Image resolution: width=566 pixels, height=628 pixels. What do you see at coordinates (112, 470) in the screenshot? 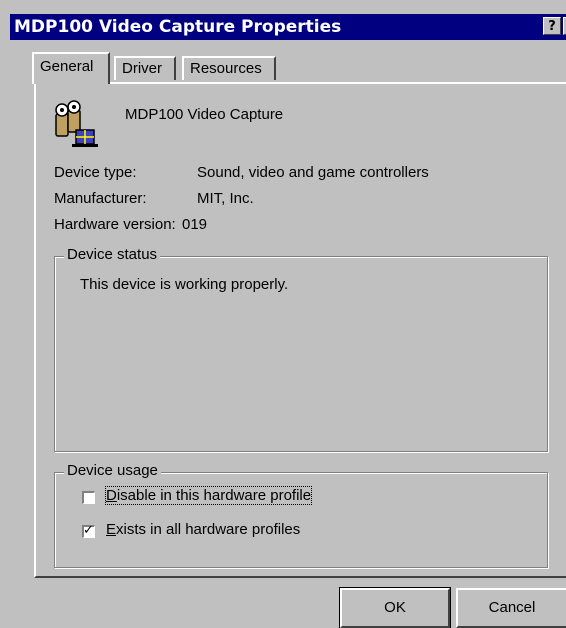
I see `device-usage-title: Device usage` at bounding box center [112, 470].